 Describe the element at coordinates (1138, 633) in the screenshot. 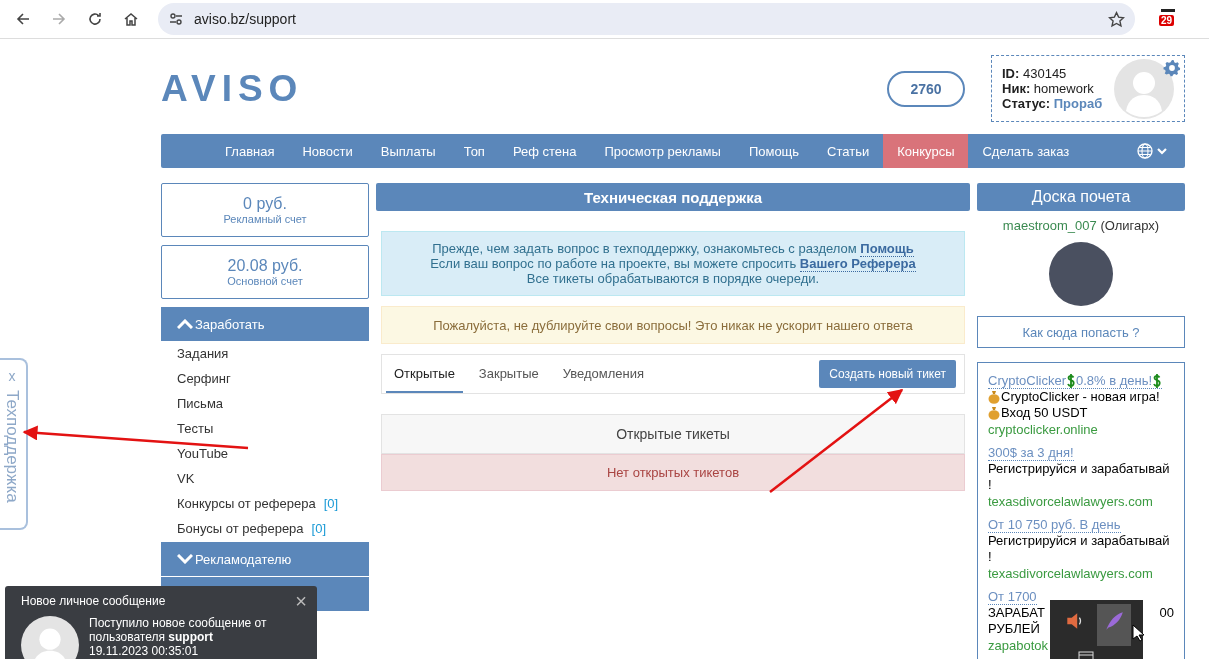

I see `mouse-cursor-icon` at that location.